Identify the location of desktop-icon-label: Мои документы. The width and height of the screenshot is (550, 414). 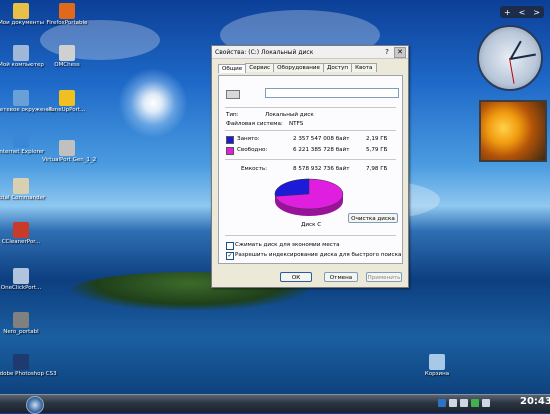
(22, 23).